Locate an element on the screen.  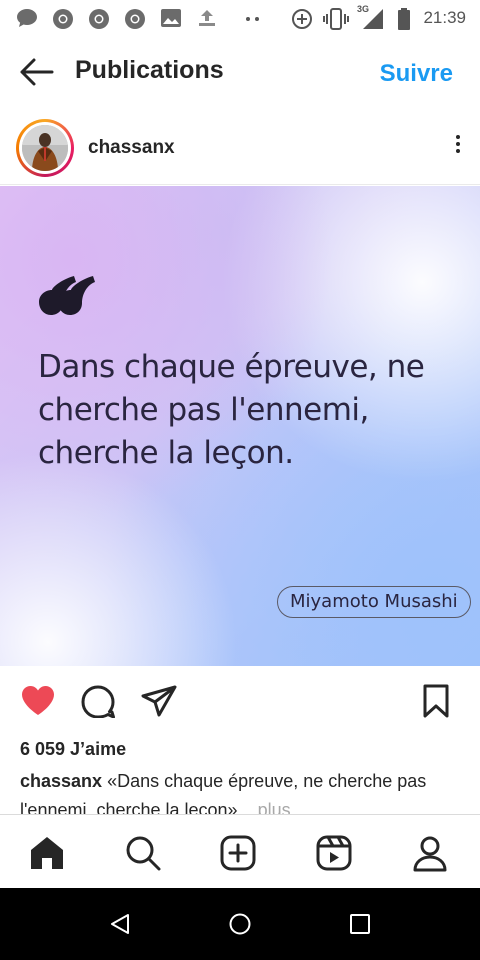
bottom-navigation is located at coordinates (240, 851).